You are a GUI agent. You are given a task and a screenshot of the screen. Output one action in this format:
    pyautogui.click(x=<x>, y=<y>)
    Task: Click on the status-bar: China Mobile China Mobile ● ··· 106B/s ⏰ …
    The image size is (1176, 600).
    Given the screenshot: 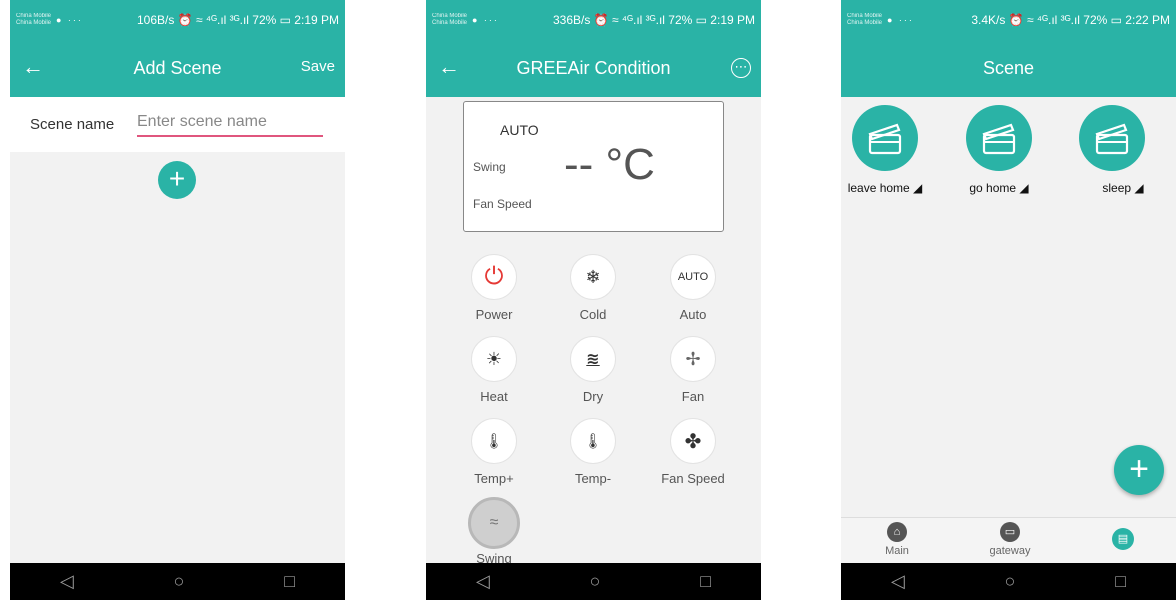 What is the action you would take?
    pyautogui.click(x=177, y=20)
    